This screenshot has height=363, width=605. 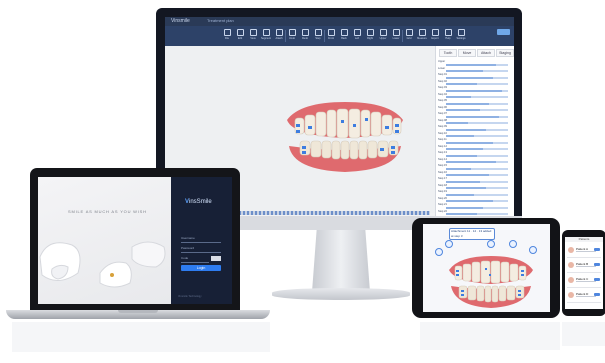 I want to click on toolbar-button-label: Right, so click(x=370, y=38).